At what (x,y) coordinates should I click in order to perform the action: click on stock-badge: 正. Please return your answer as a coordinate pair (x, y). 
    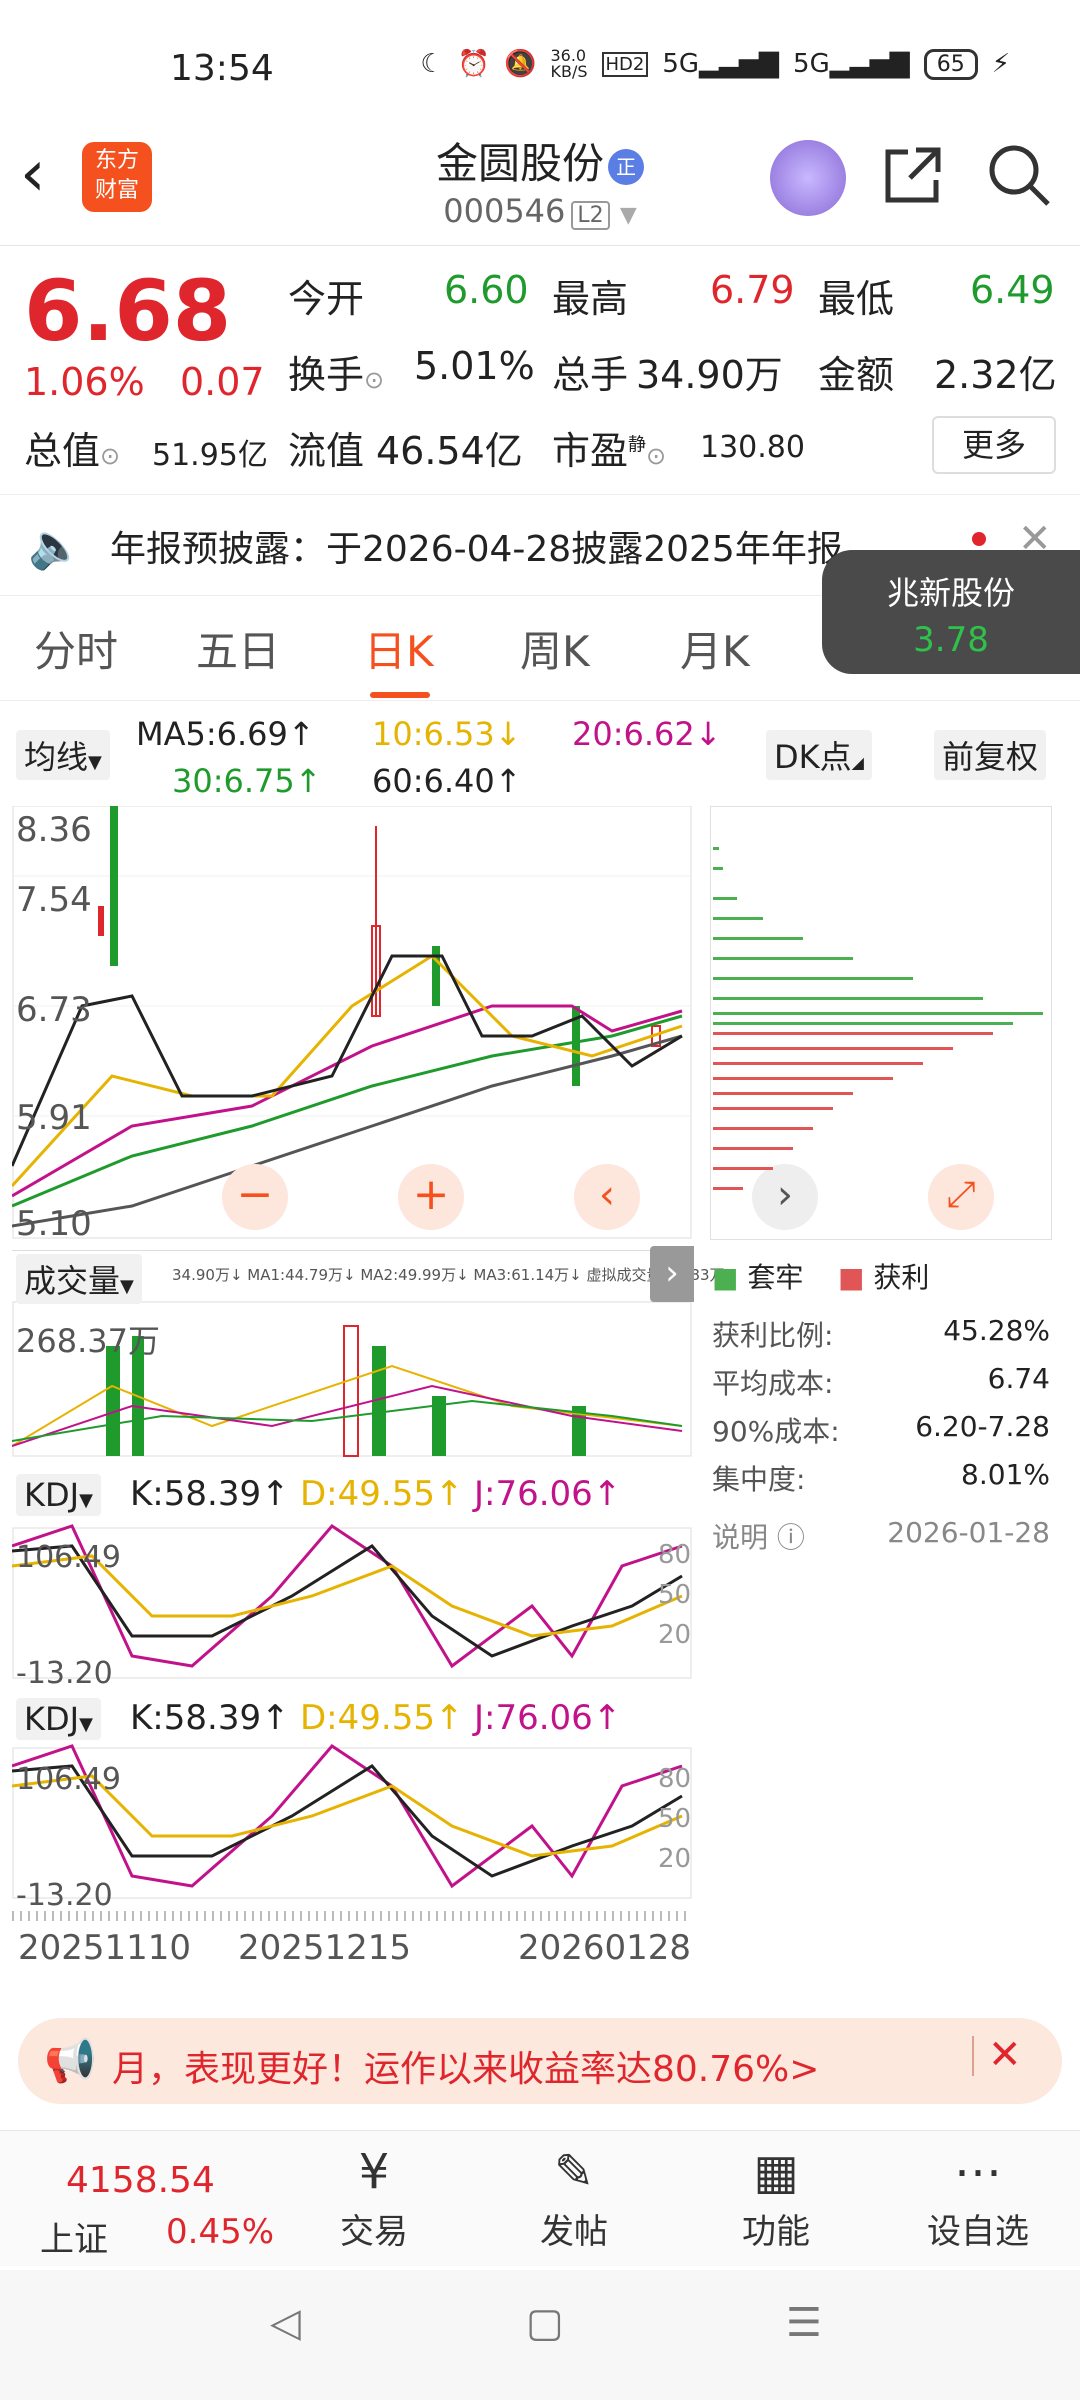
    Looking at the image, I should click on (626, 166).